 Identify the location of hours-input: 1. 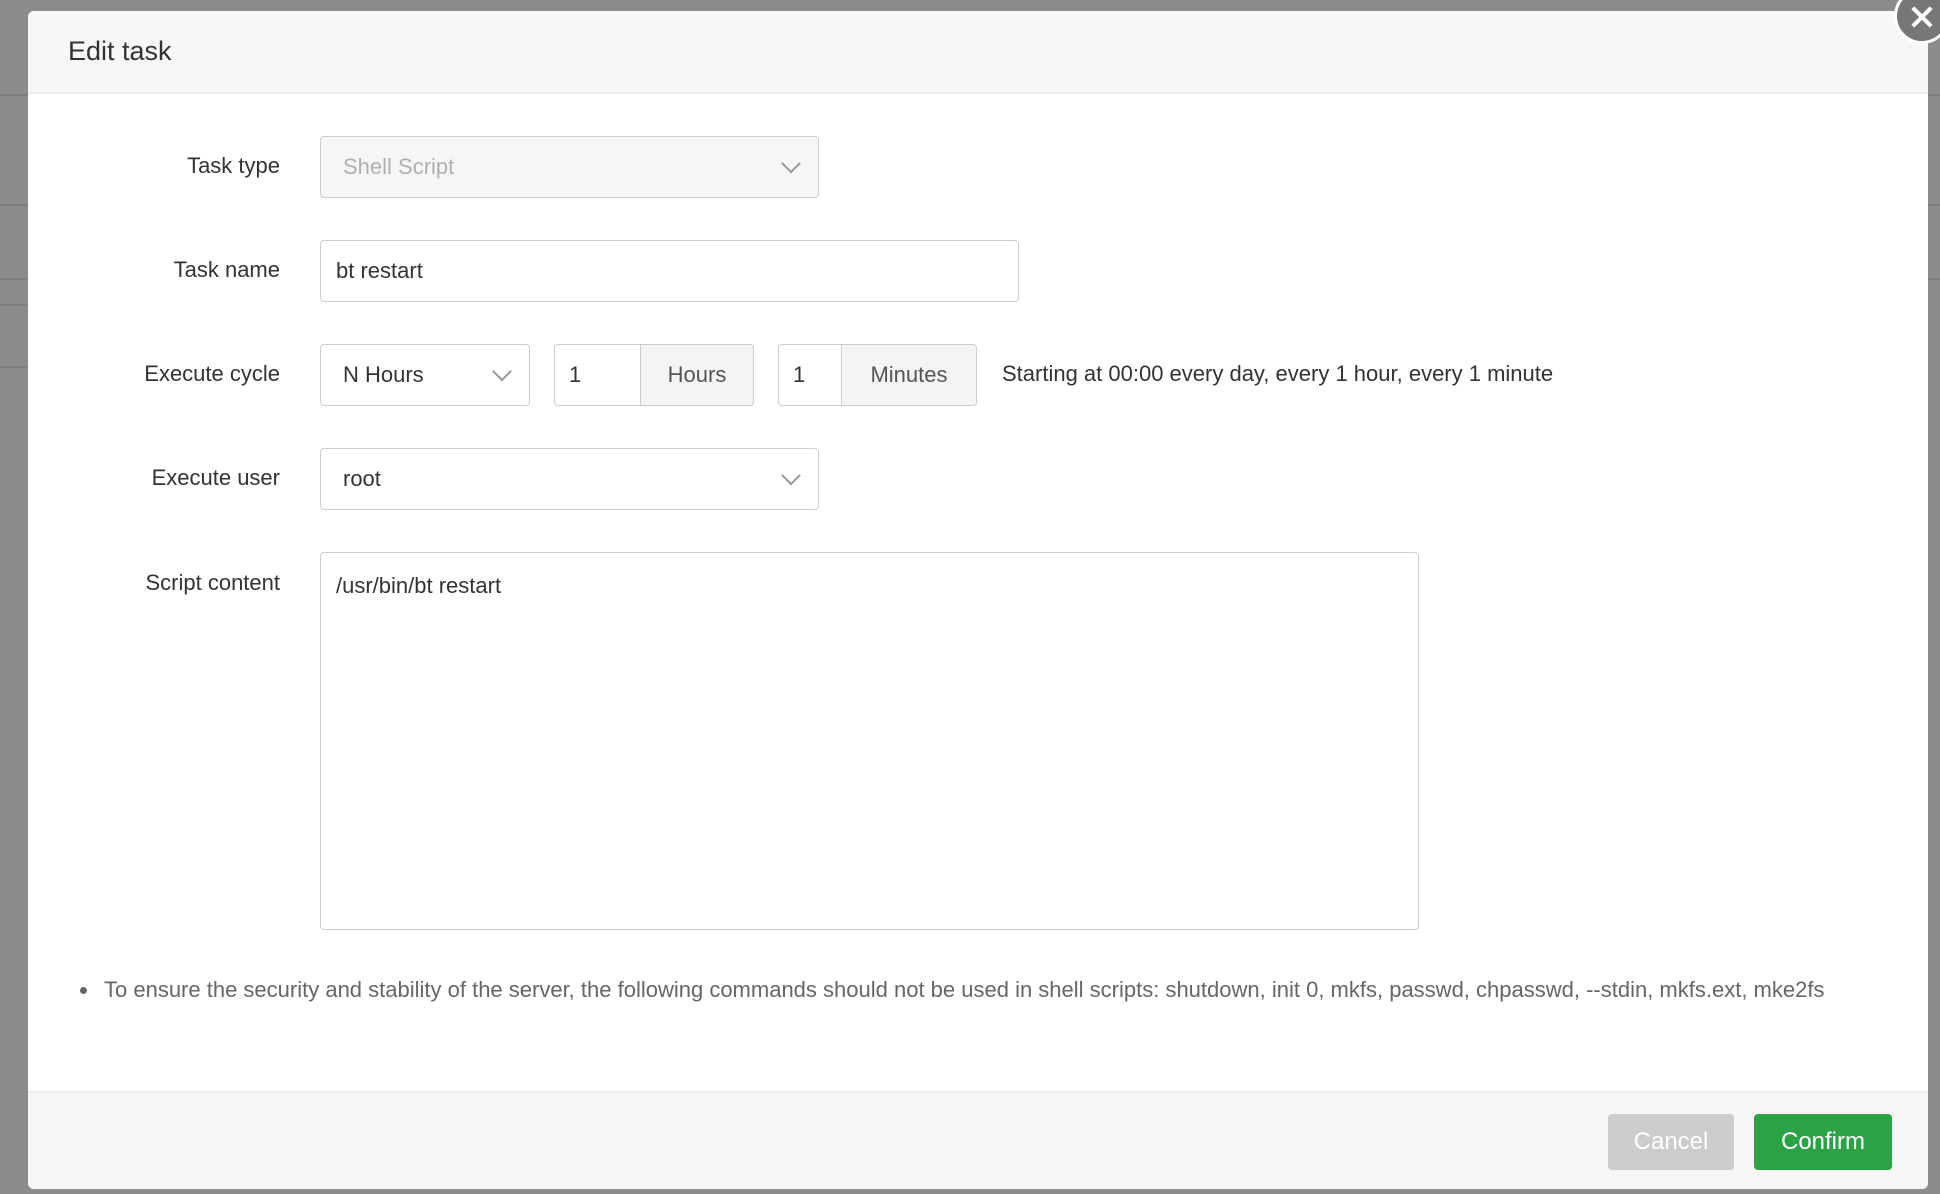
(598, 375).